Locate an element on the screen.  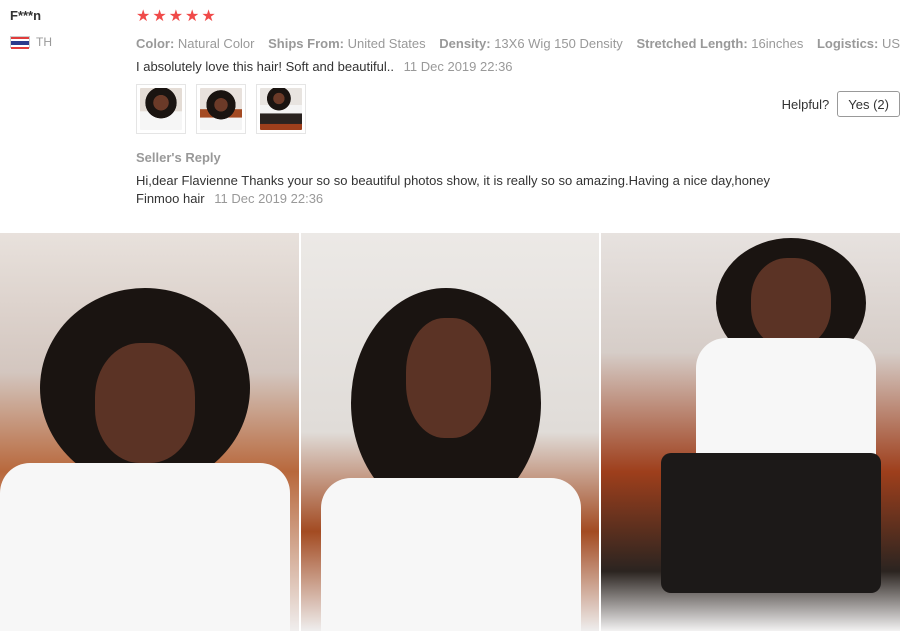
attr-ships-from: Ships From: United States is located at coordinates (348, 43).